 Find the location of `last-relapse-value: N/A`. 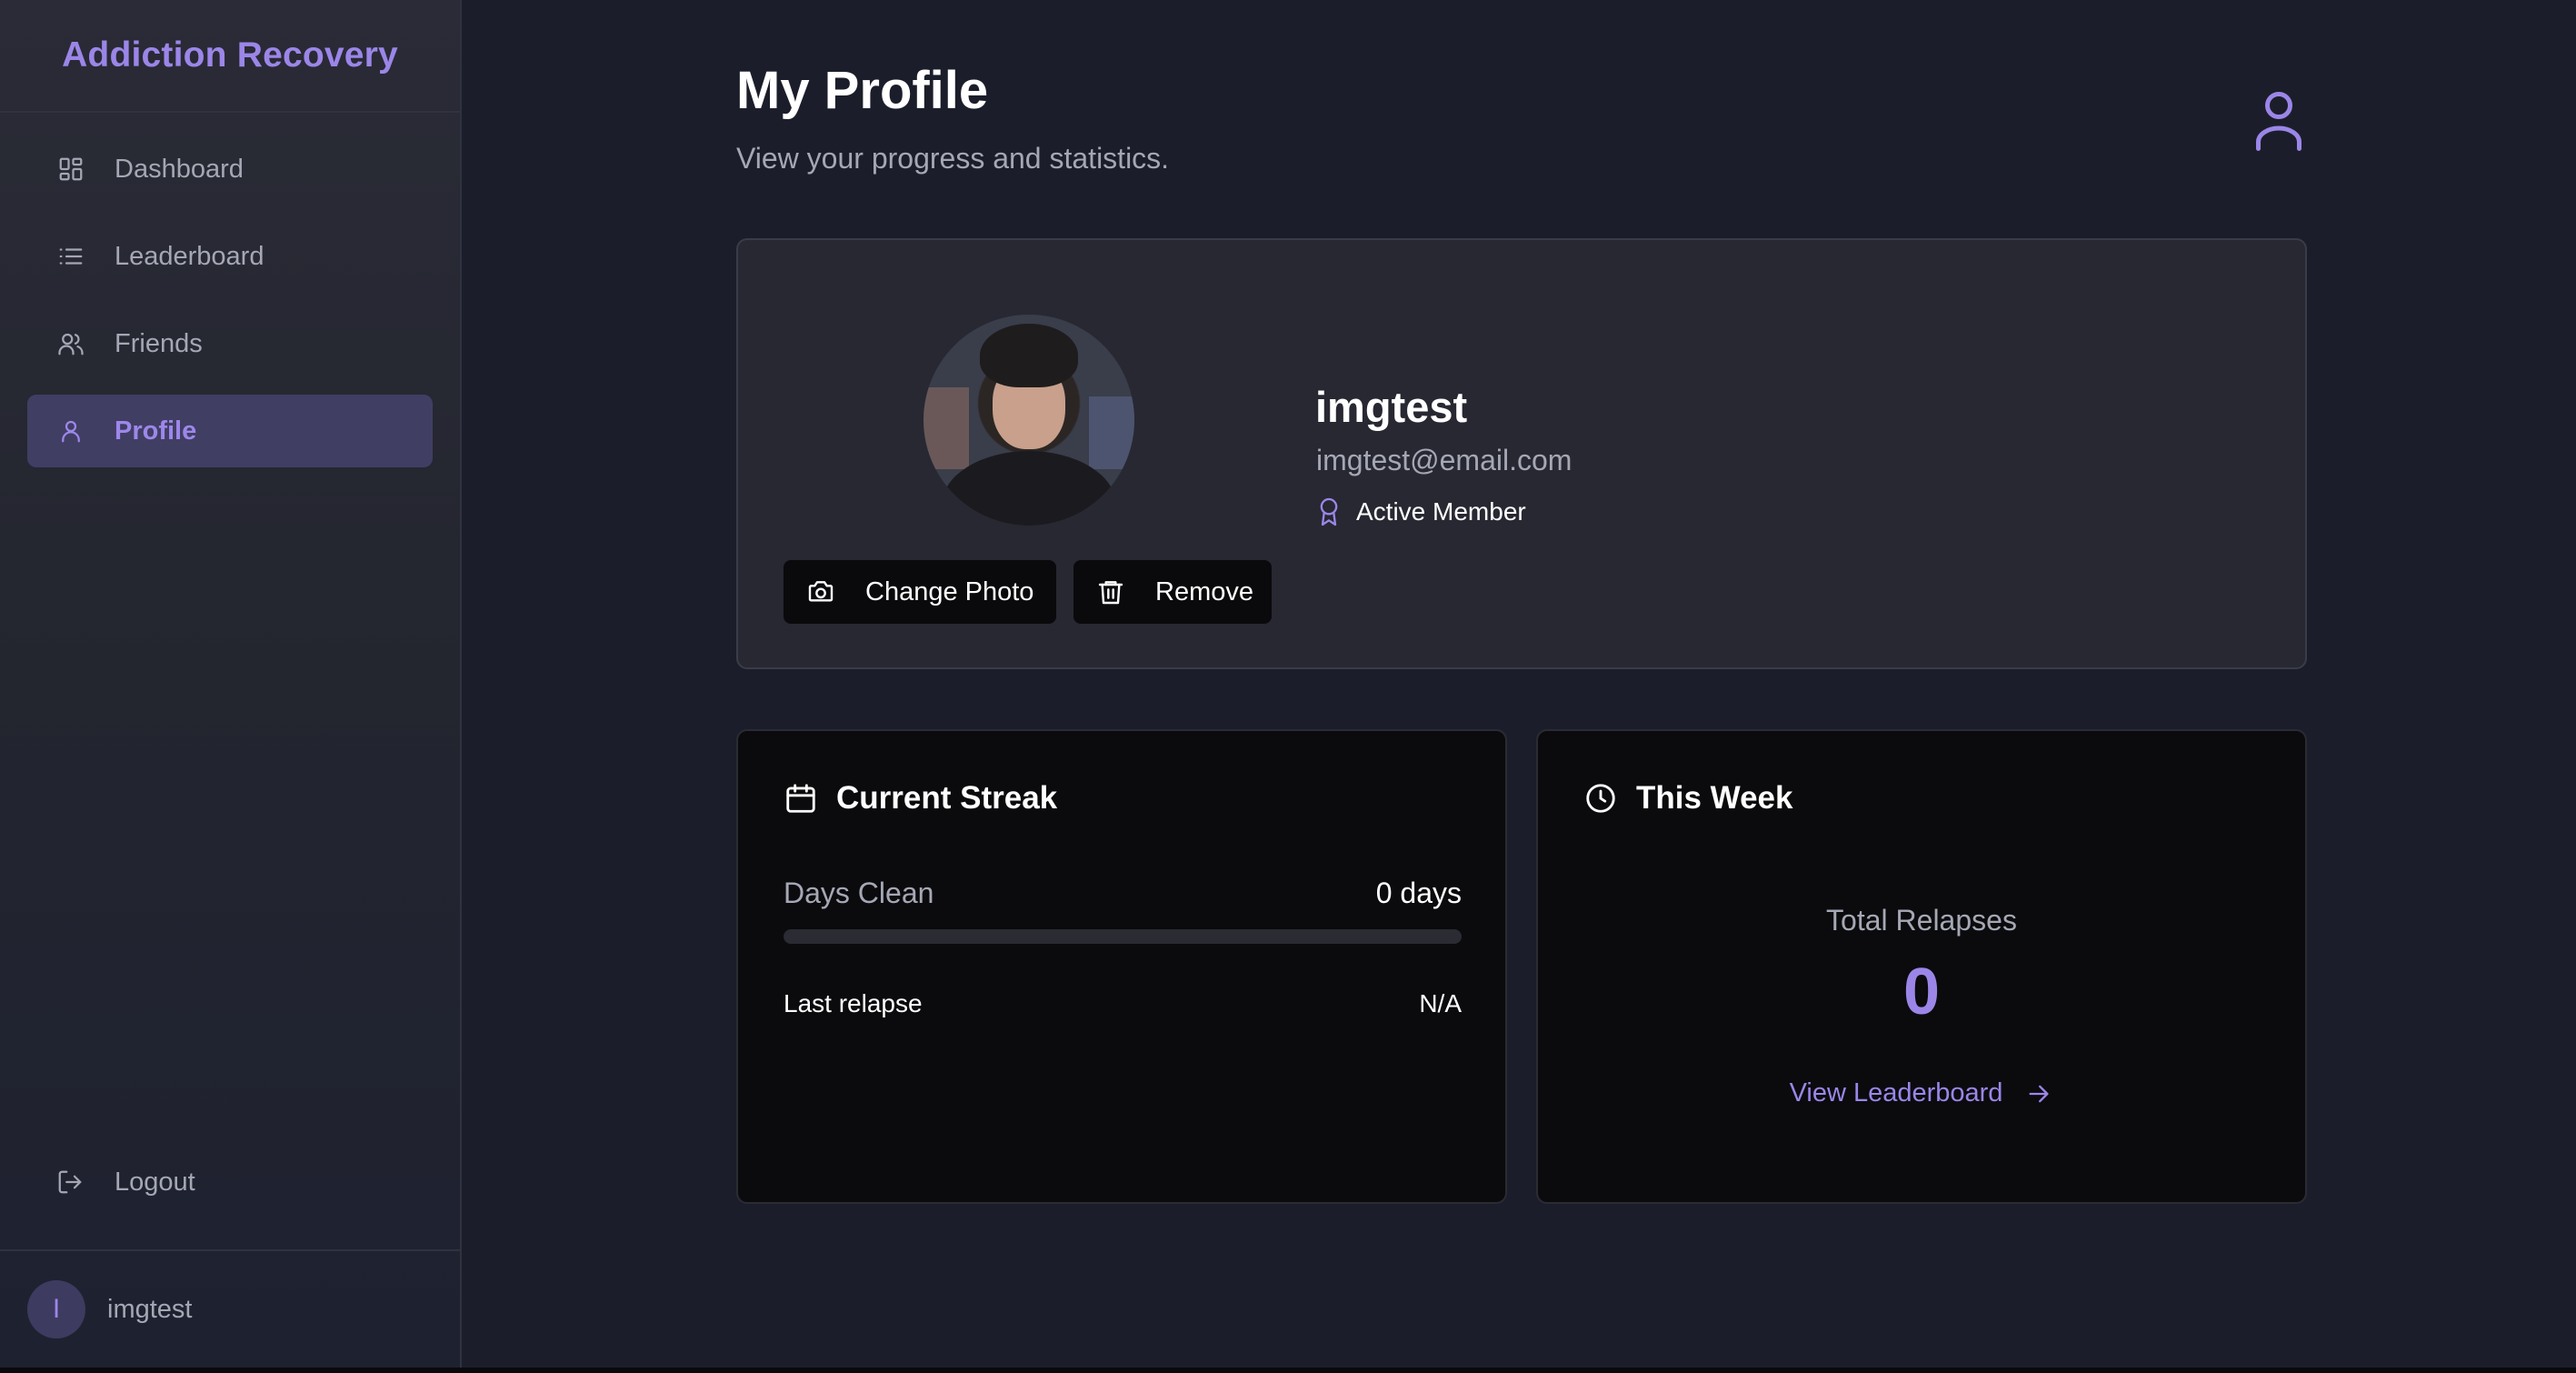

last-relapse-value: N/A is located at coordinates (1440, 1003).